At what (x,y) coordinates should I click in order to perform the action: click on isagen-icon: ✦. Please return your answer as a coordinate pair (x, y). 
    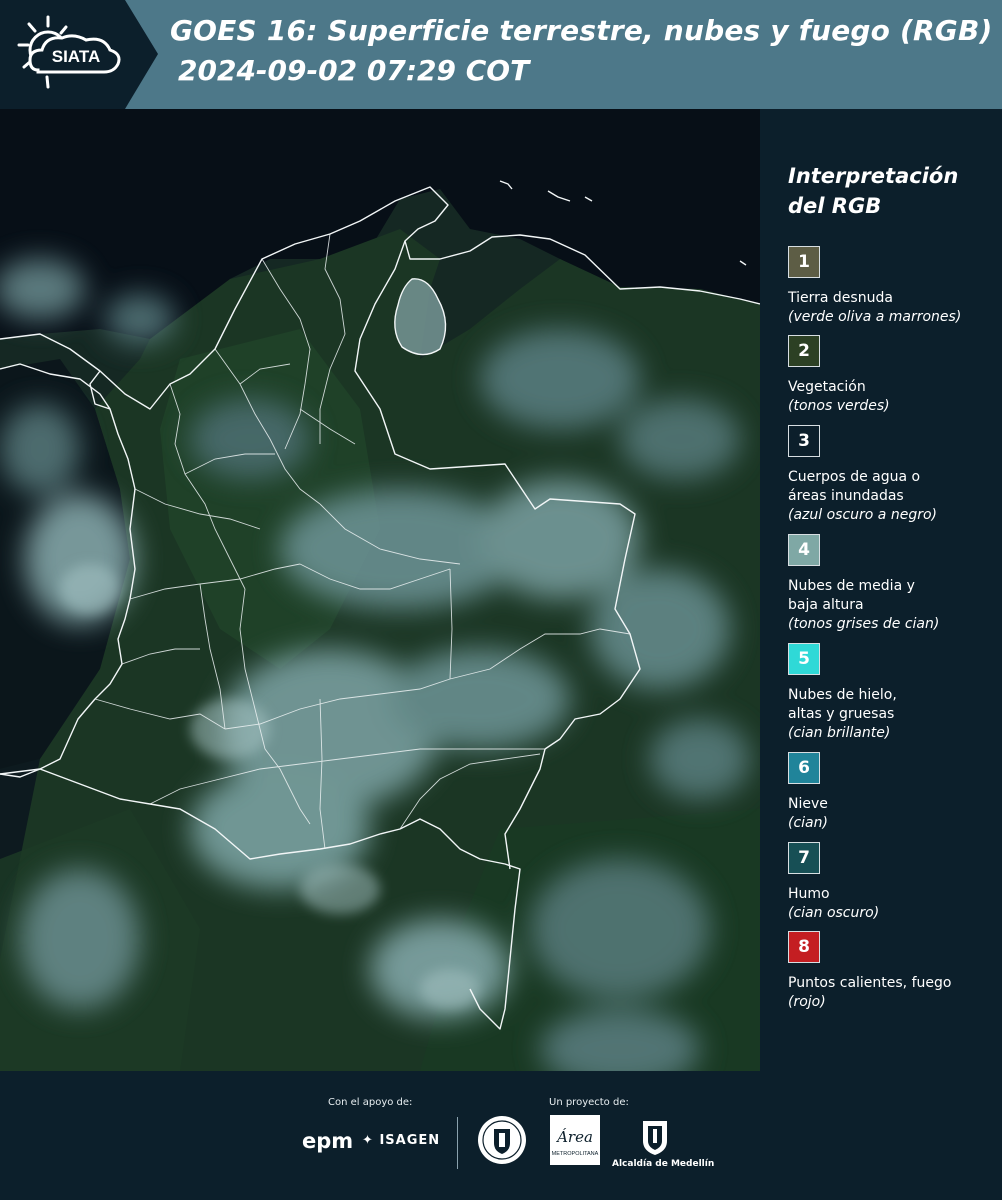
    Looking at the image, I should click on (368, 1140).